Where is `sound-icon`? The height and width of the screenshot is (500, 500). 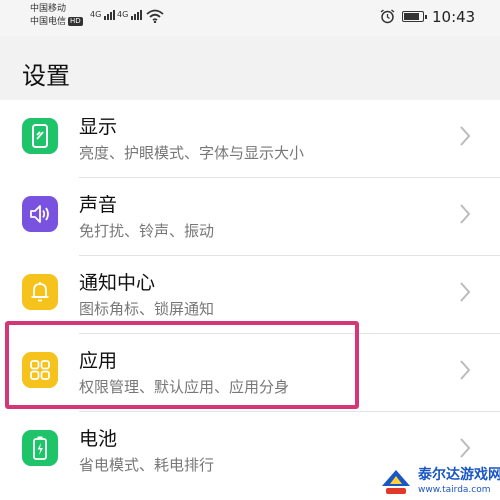 sound-icon is located at coordinates (40, 214).